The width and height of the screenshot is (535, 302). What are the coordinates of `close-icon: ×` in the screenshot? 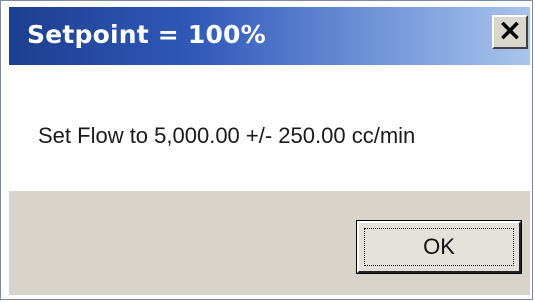 It's located at (510, 30).